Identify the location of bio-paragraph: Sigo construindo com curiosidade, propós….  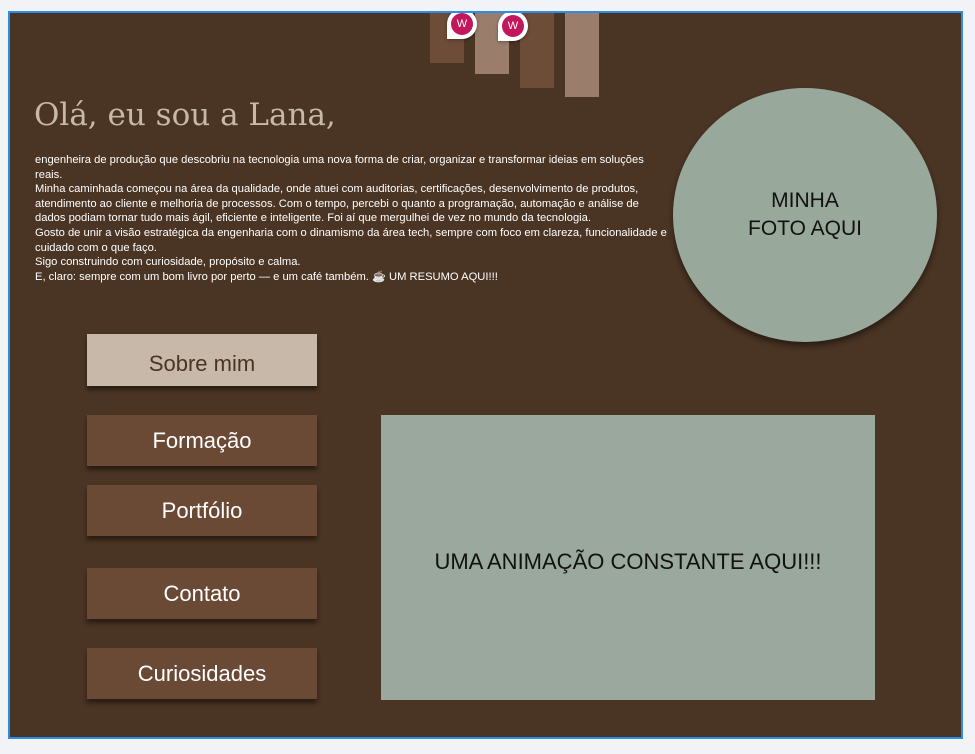
(168, 262).